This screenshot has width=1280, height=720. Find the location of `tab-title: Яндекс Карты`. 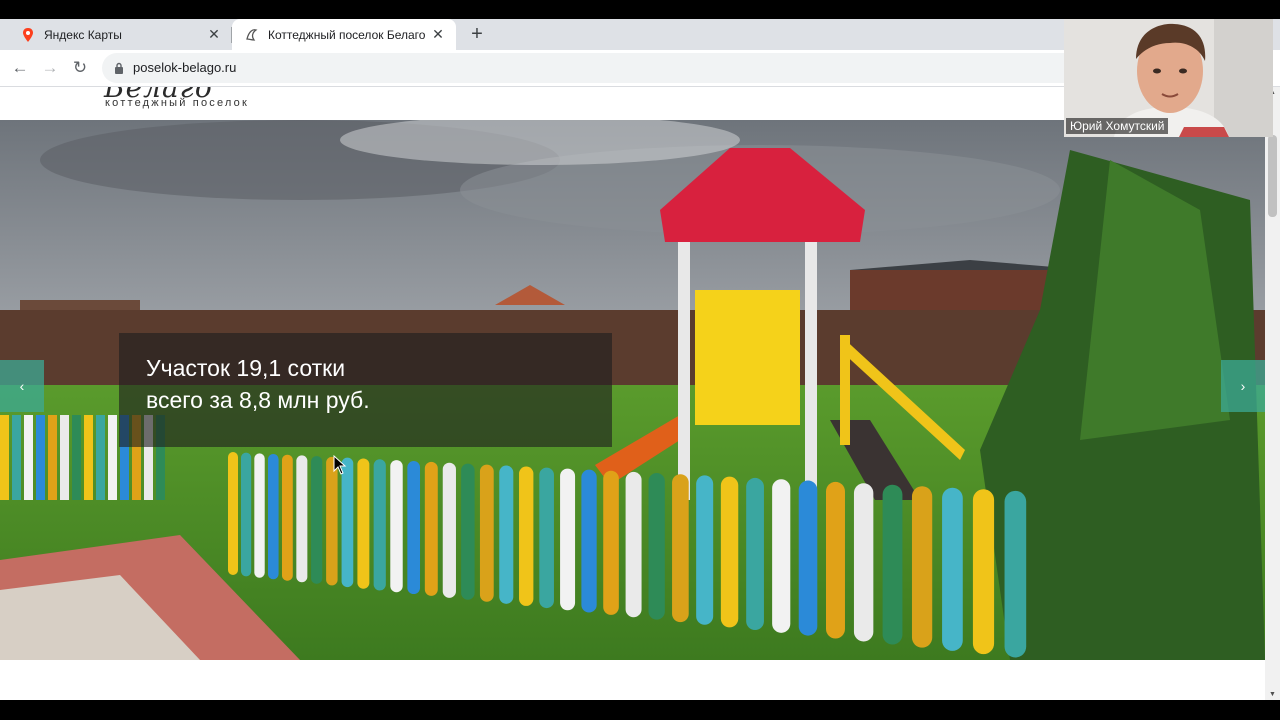

tab-title: Яндекс Карты is located at coordinates (83, 34).